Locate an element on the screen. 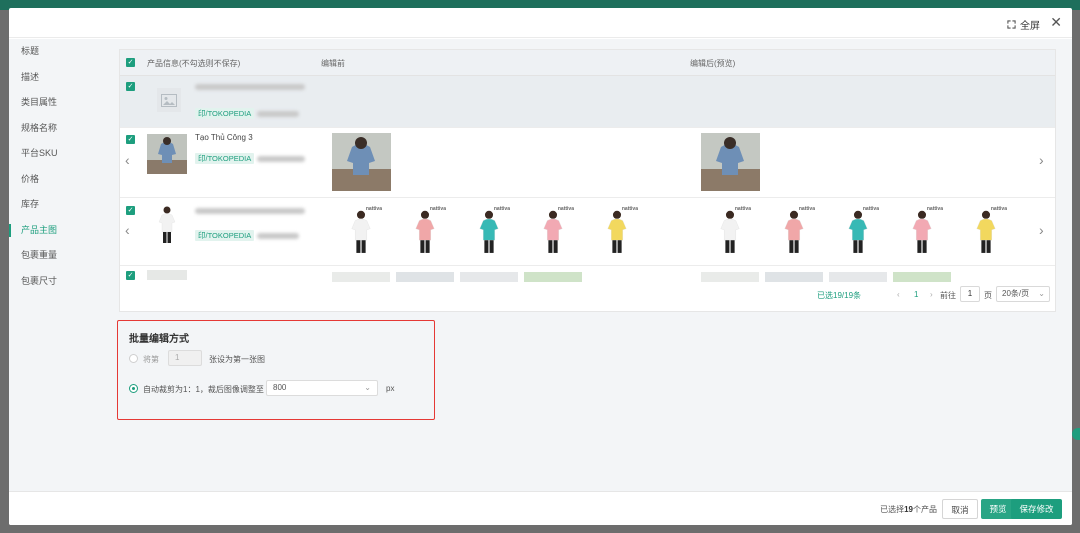  expand-icon is located at coordinates (1011, 24).